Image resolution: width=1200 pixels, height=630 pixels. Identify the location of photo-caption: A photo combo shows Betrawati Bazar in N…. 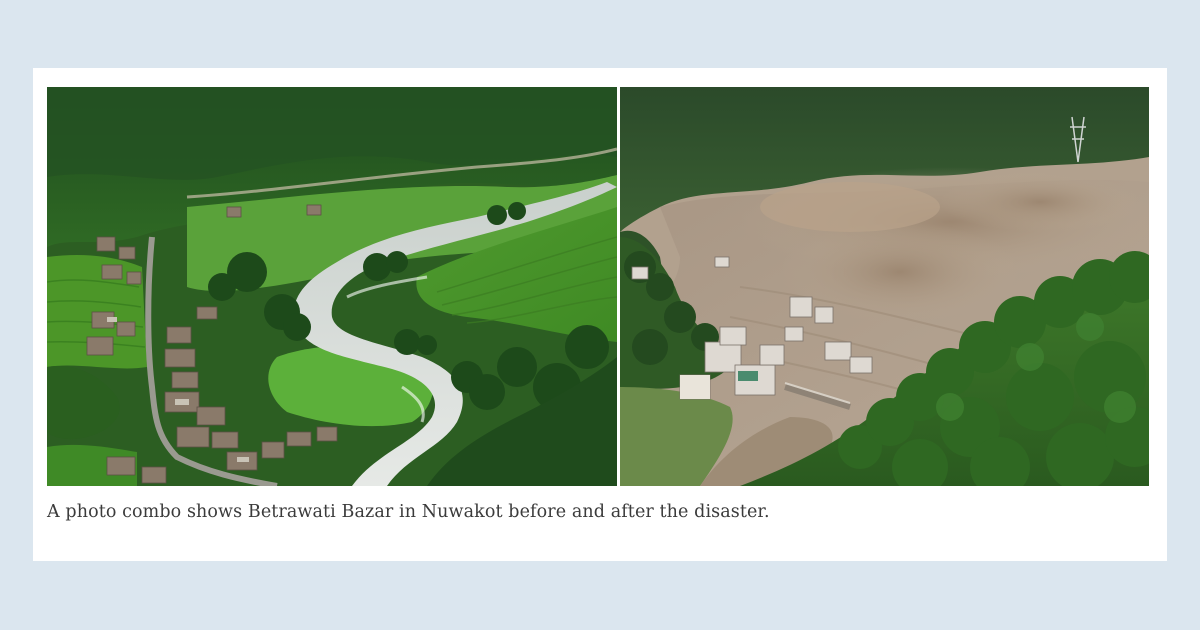
(408, 512).